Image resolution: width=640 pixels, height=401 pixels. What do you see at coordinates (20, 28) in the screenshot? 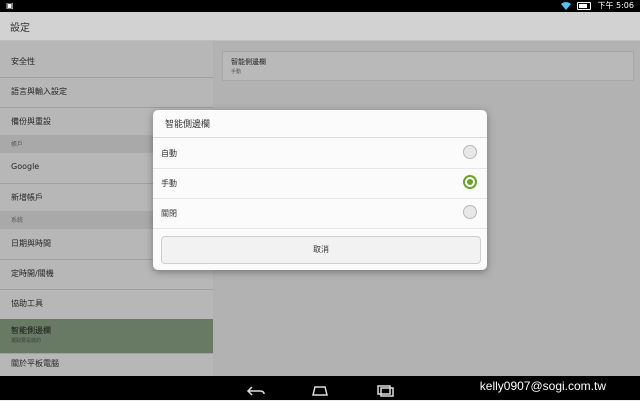
I see `page-title: 設定` at bounding box center [20, 28].